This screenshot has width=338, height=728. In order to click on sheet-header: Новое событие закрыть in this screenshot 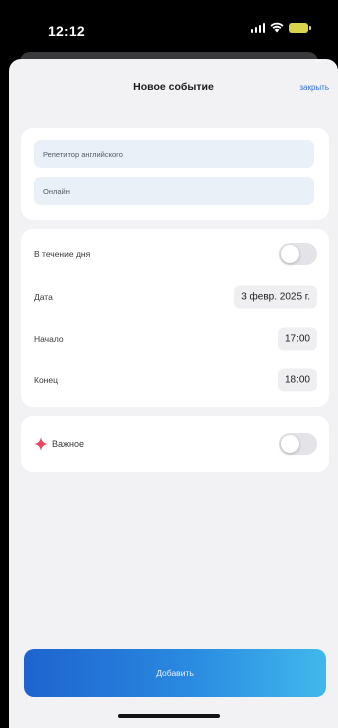, I will do `click(173, 87)`.